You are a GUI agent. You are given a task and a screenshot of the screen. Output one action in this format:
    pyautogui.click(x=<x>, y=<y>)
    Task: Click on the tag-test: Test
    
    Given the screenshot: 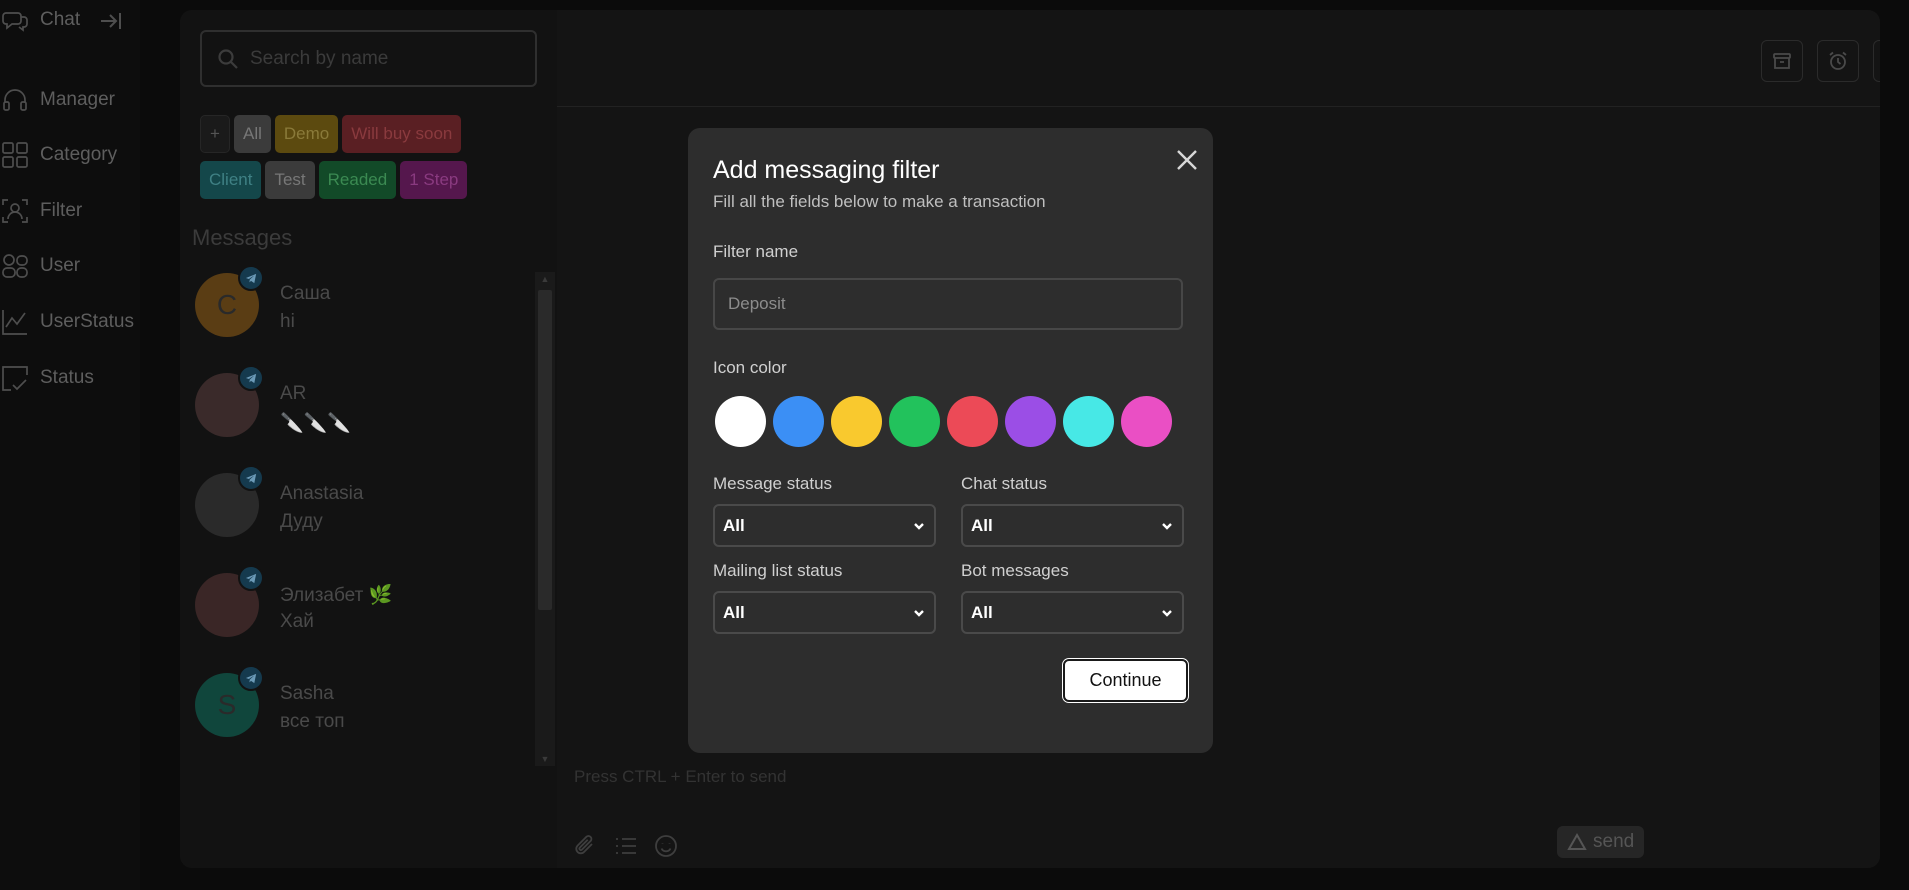 What is the action you would take?
    pyautogui.click(x=290, y=180)
    